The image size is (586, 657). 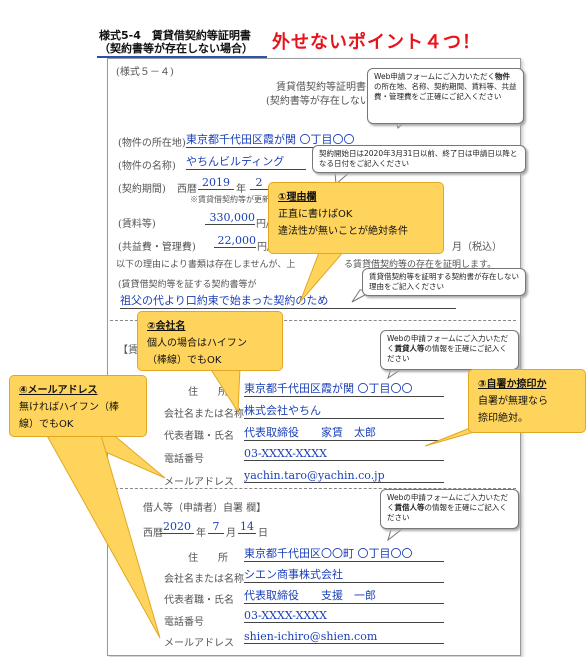 I want to click on note-lessor: Webの申請フォームにご入力いただく賃貸人等の情報を正確にご記入ください, so click(x=449, y=350).